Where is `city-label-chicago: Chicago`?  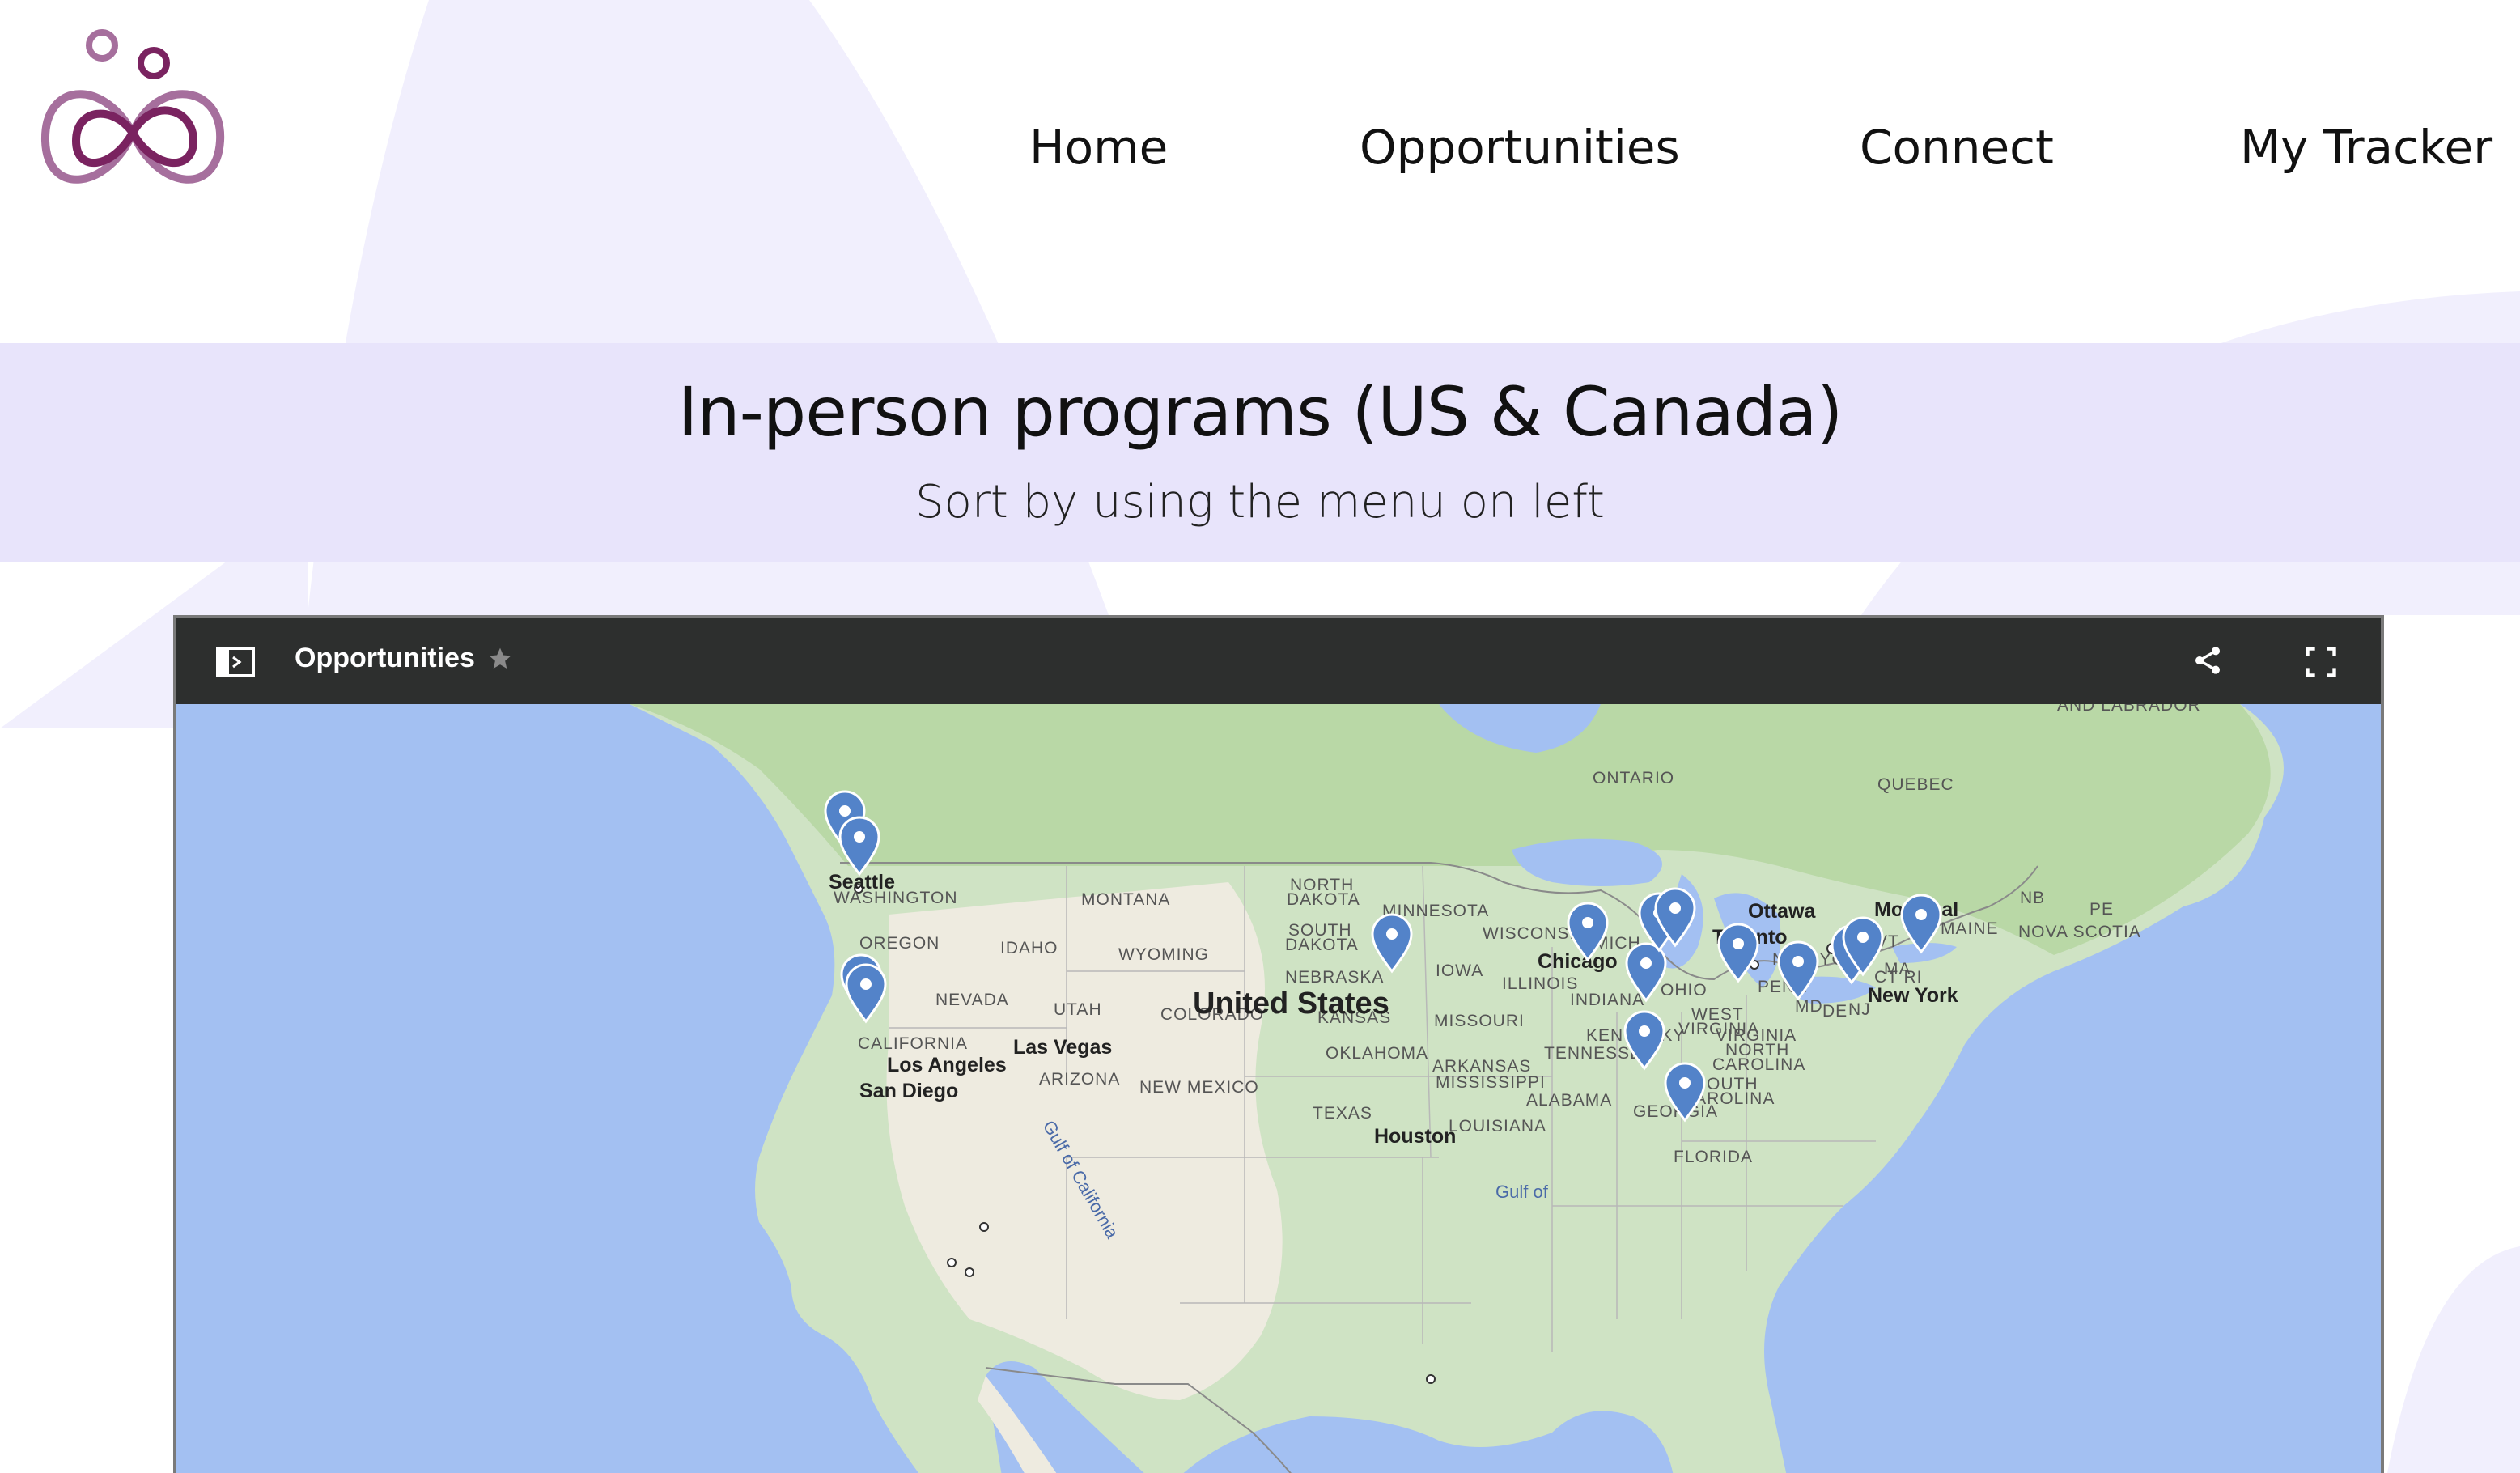 city-label-chicago: Chicago is located at coordinates (1578, 961).